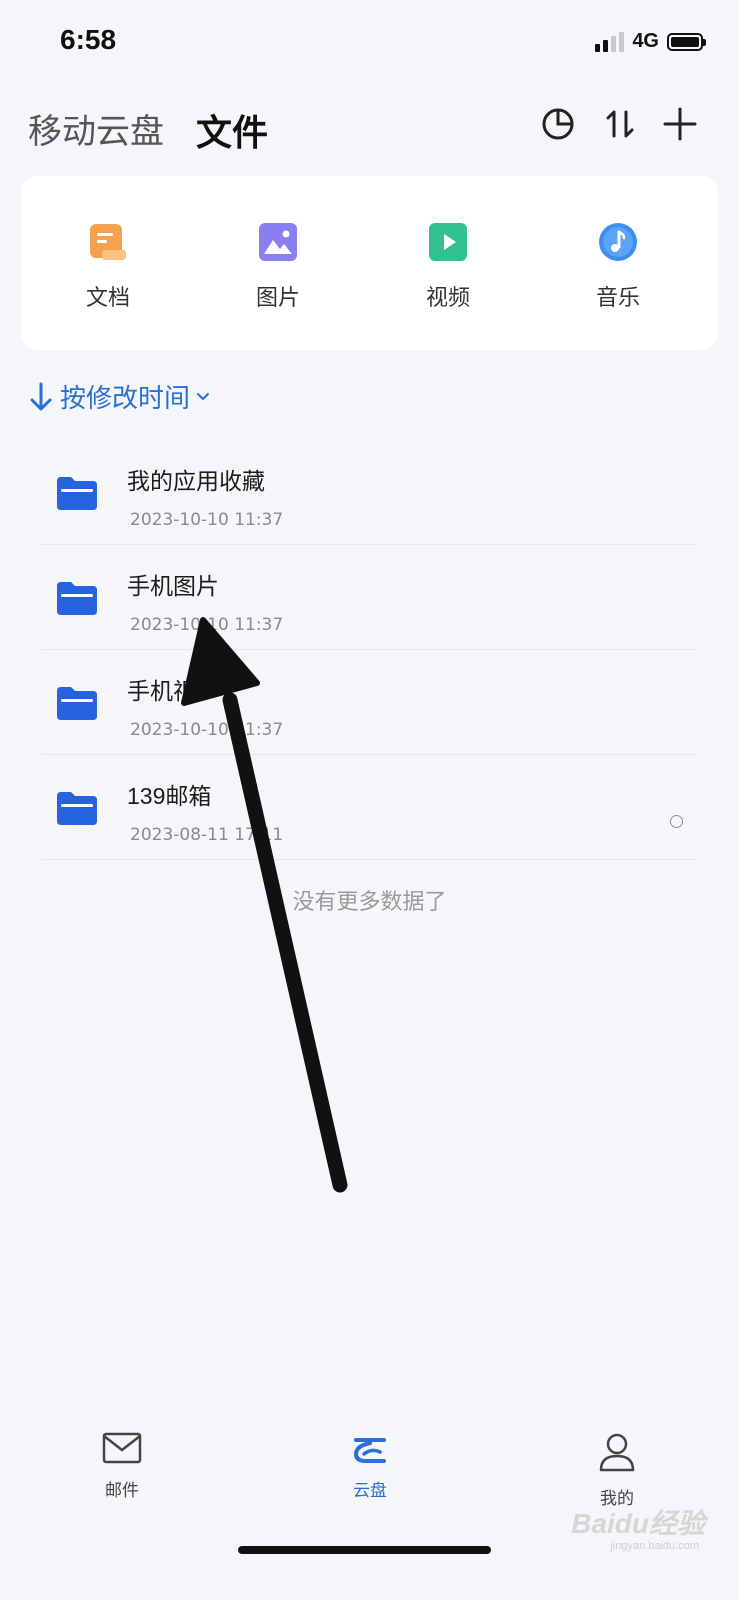 Image resolution: width=739 pixels, height=1600 pixels. I want to click on watermark: Baidu经验, so click(638, 1523).